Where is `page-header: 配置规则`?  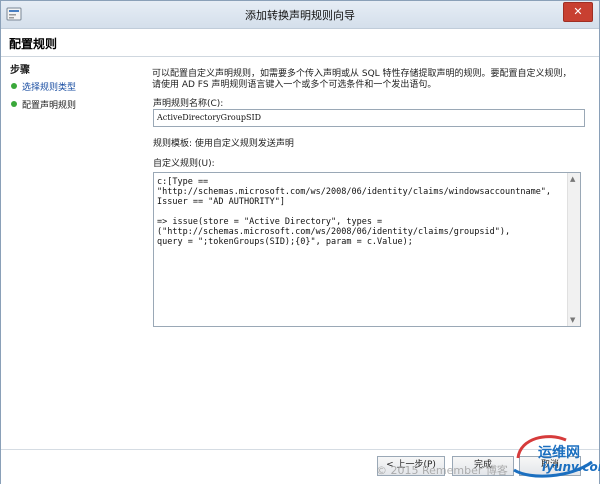 page-header: 配置规则 is located at coordinates (300, 43).